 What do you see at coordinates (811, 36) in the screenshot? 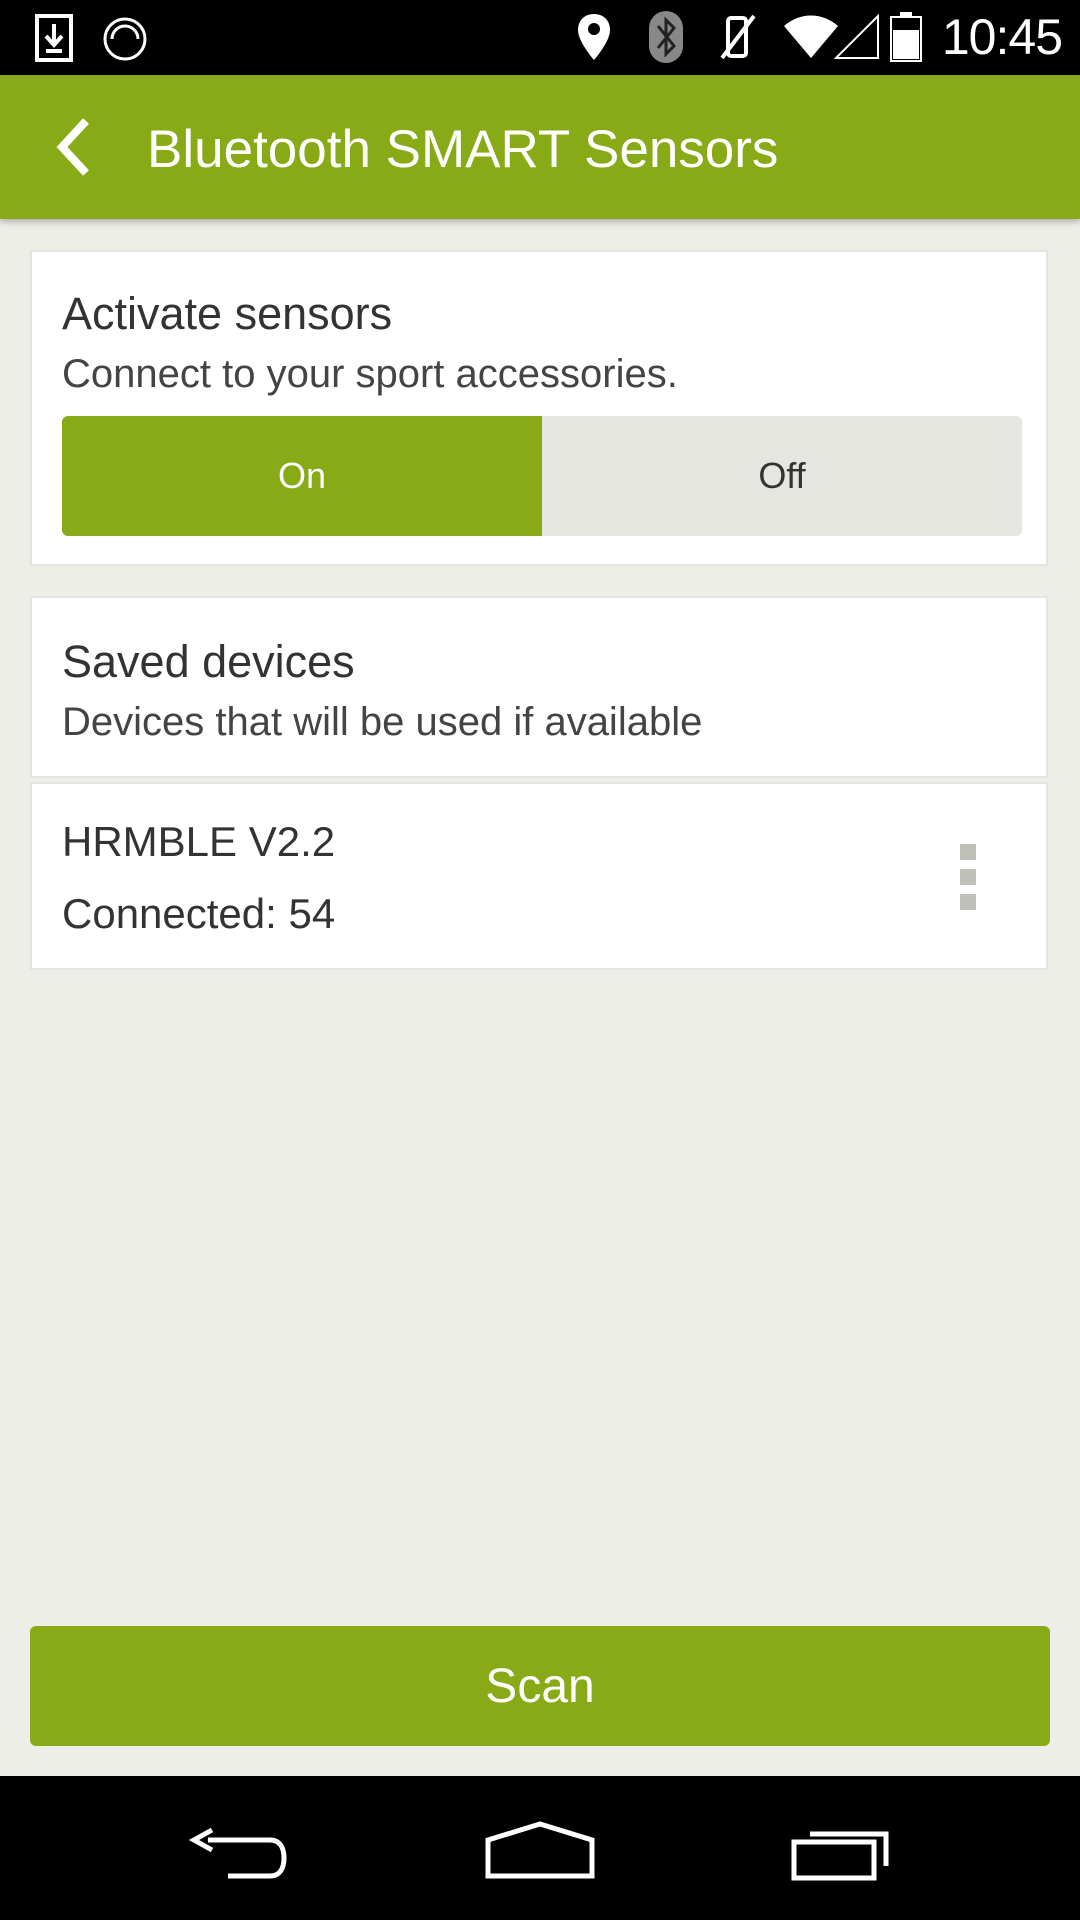
I see `wifi-icon` at bounding box center [811, 36].